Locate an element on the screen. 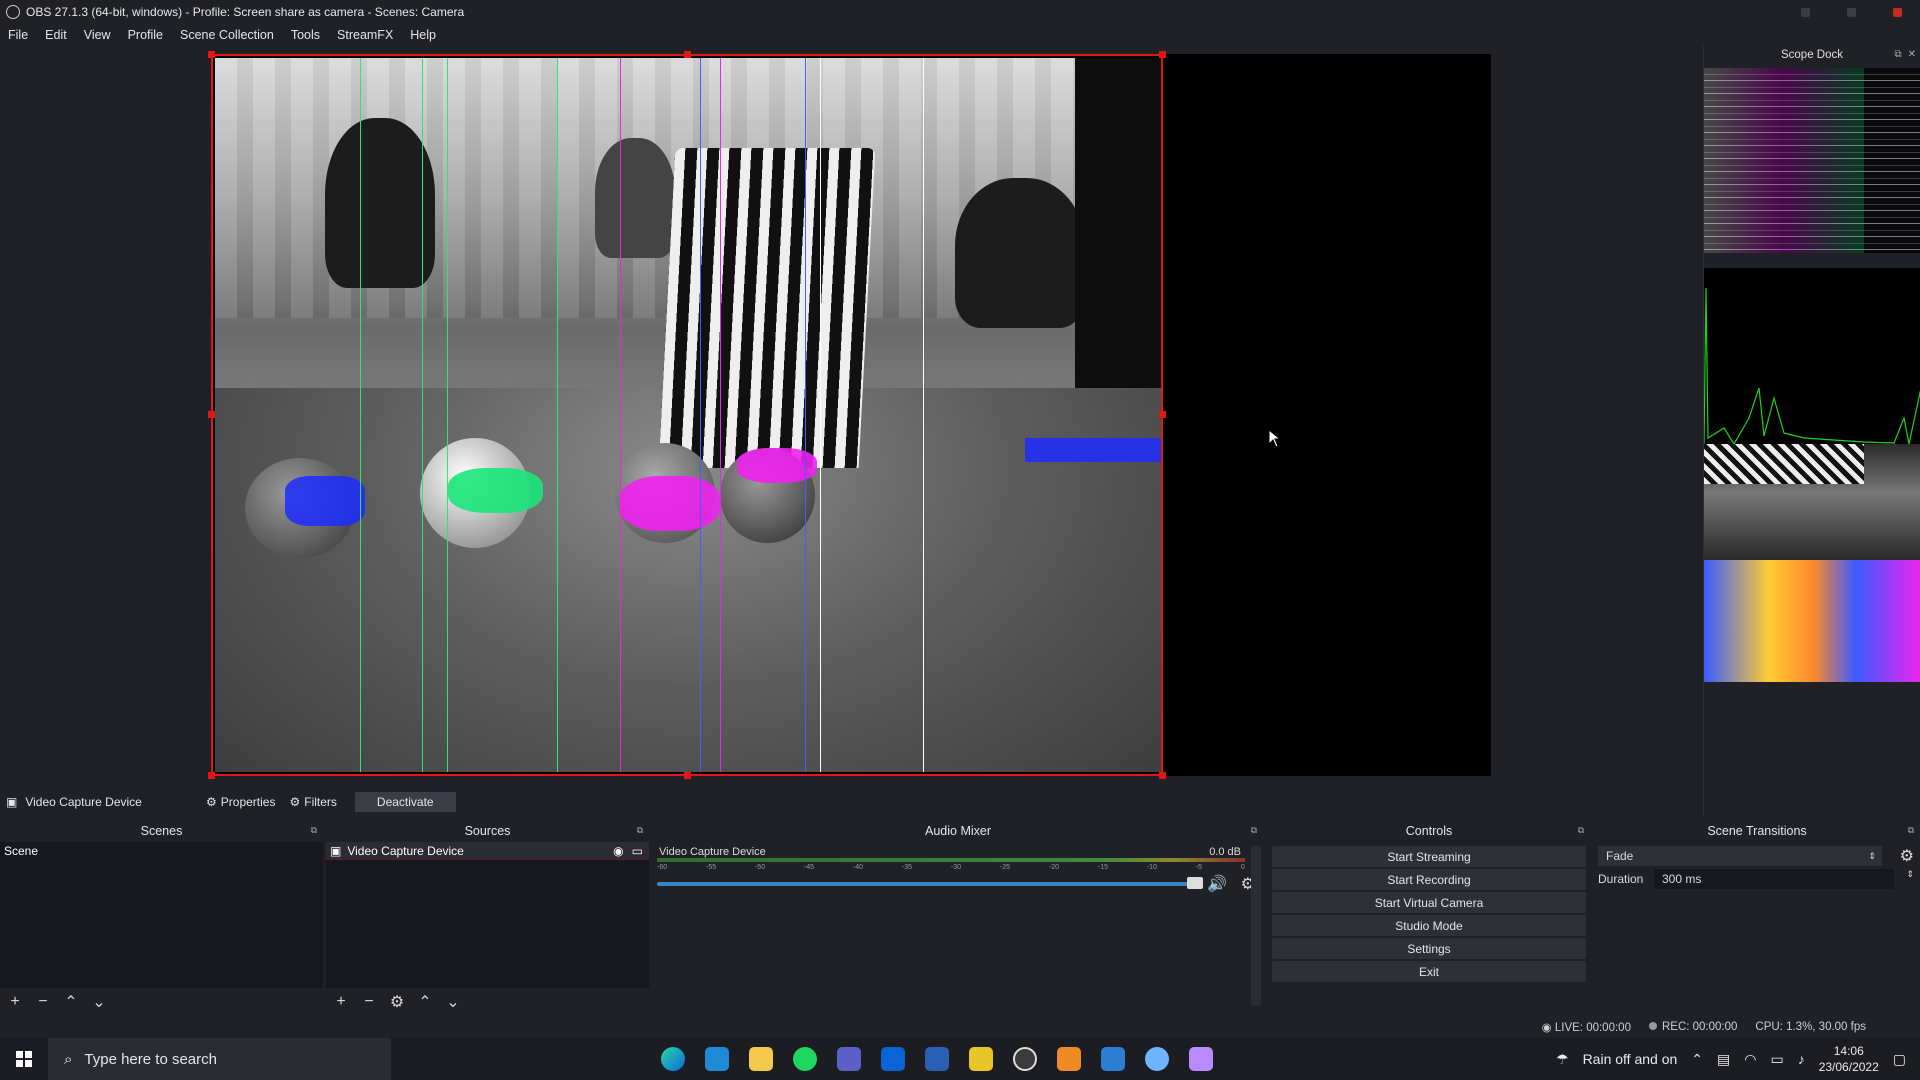  start-streaming-button: Start Streaming is located at coordinates (1429, 856).